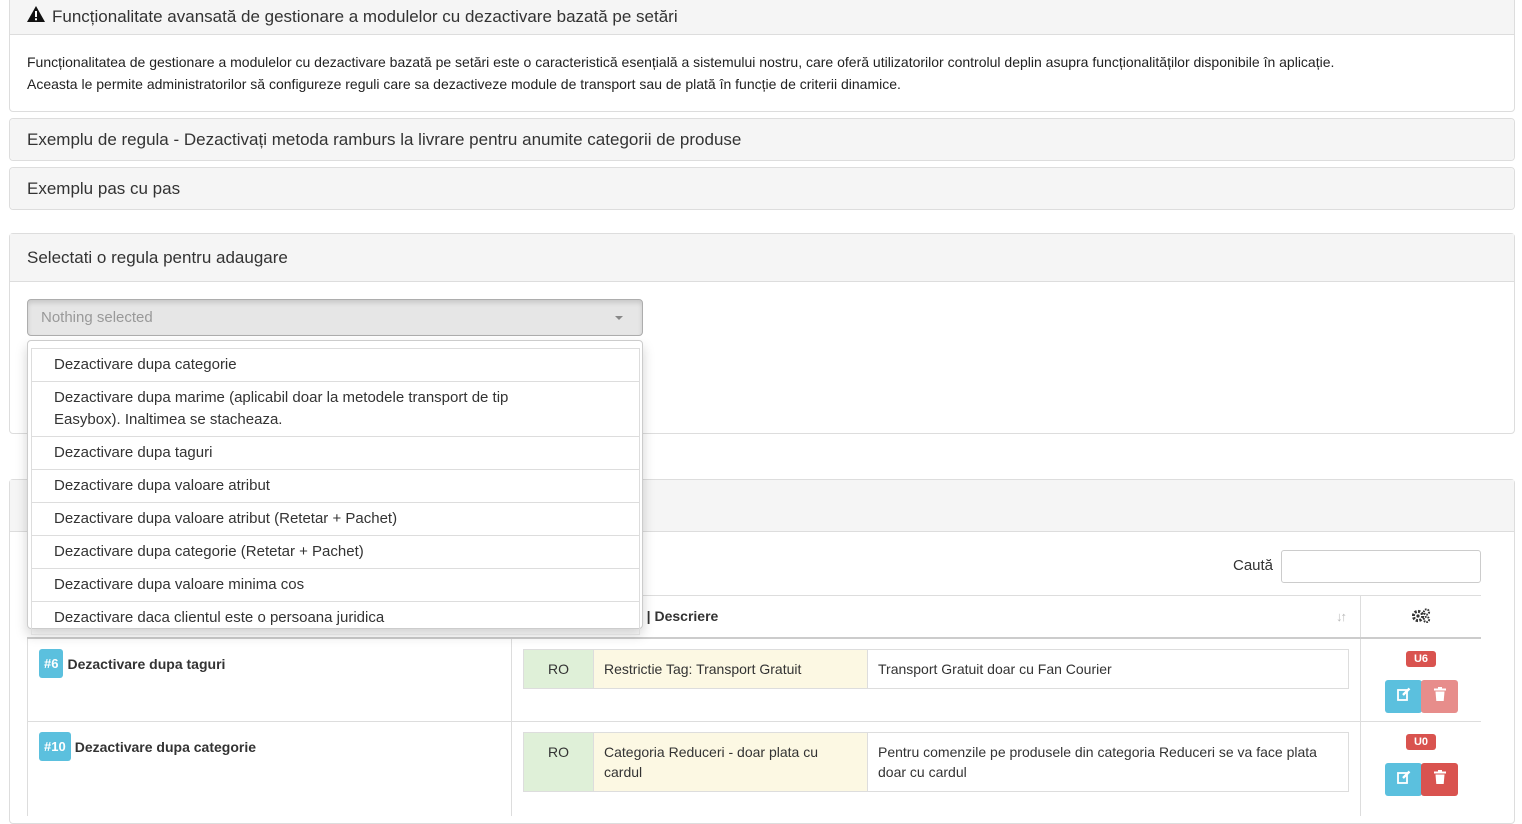  Describe the element at coordinates (762, 258) in the screenshot. I see `select-rule-heading: Selectati o regula pentru adaugare` at that location.